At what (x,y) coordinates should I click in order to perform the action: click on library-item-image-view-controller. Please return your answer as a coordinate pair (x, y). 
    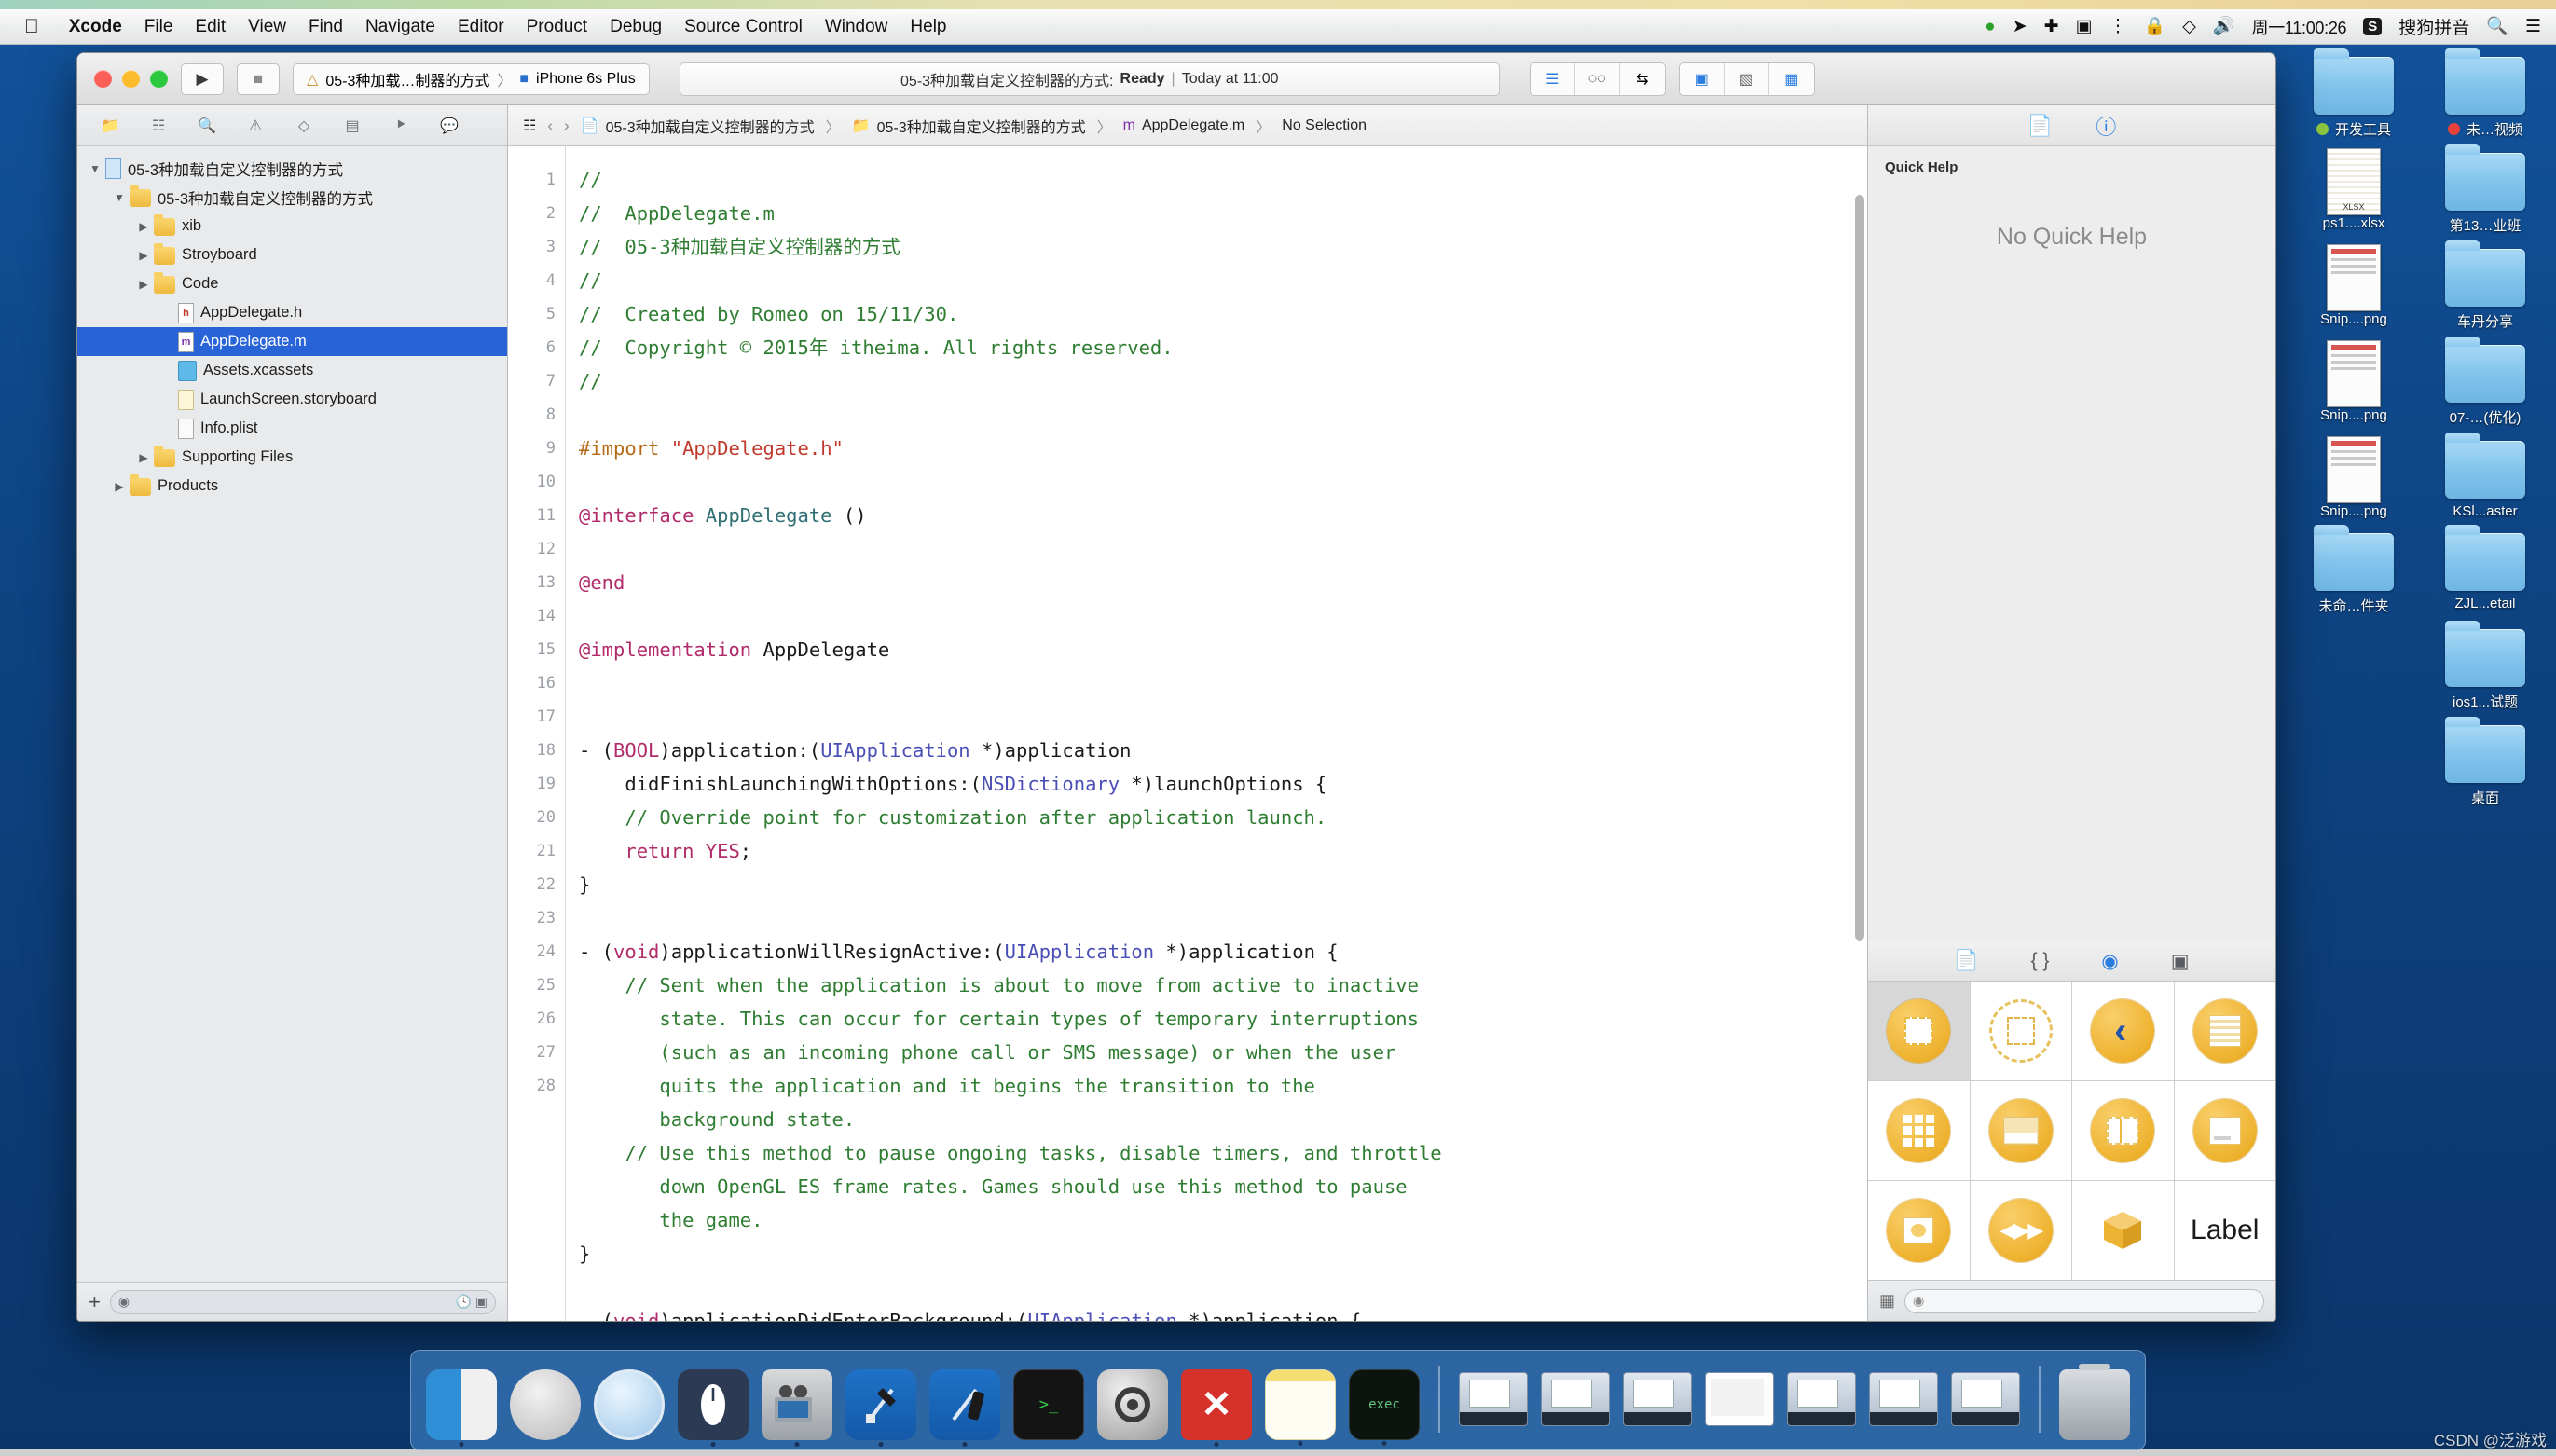
    Looking at the image, I should click on (1919, 1230).